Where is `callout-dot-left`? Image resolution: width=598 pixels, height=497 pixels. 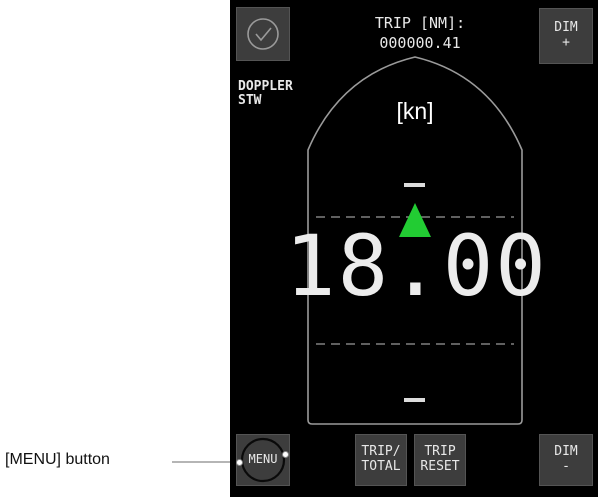 callout-dot-left is located at coordinates (239, 462).